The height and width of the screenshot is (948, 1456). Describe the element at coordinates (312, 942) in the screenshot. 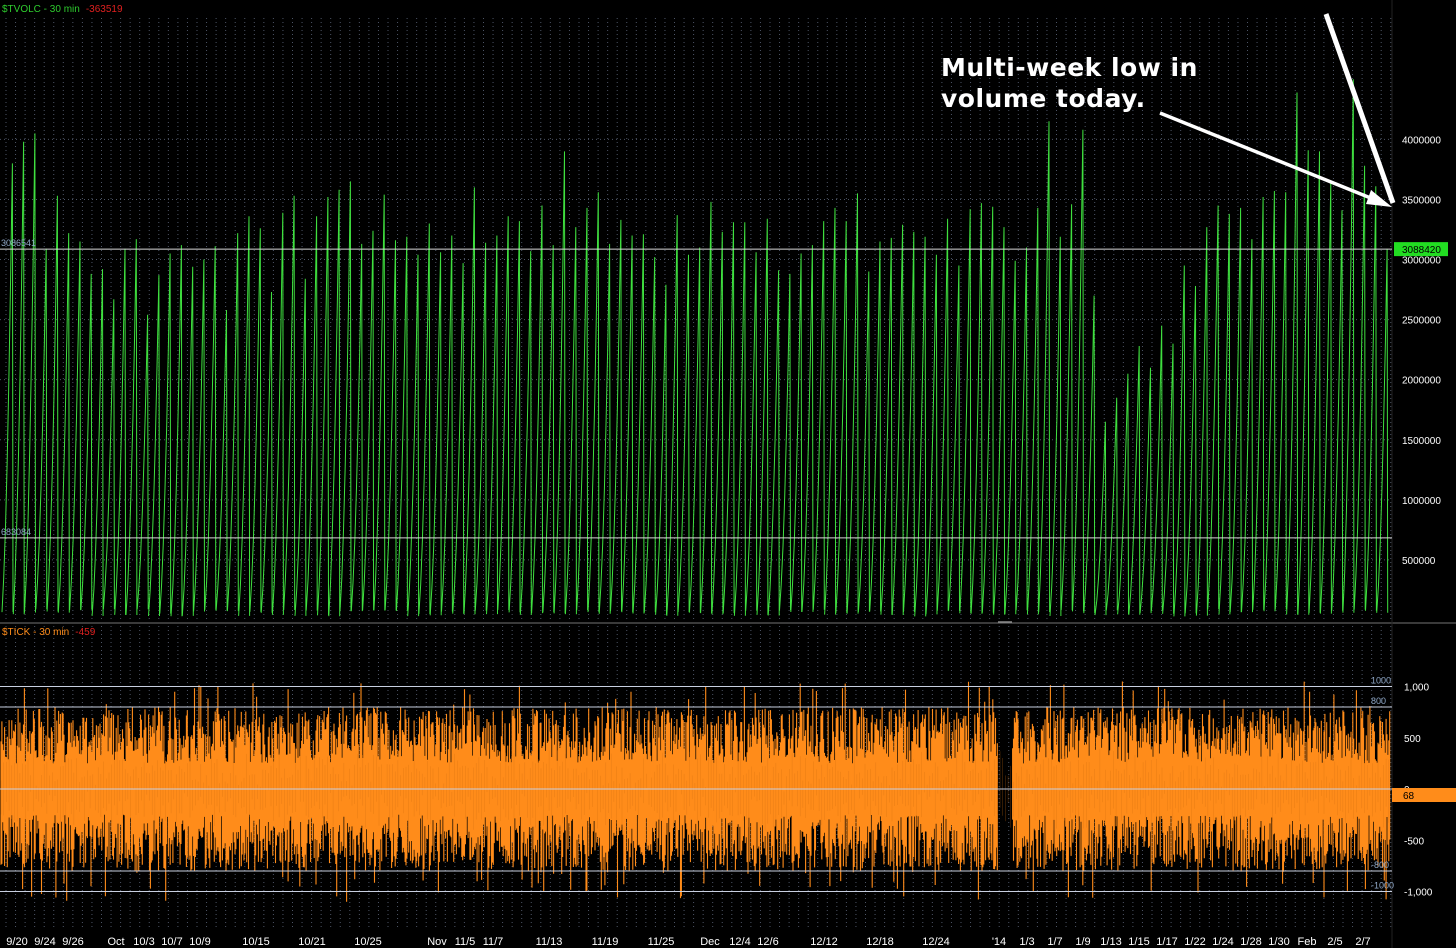

I see `x-tick-label: 10/21` at that location.